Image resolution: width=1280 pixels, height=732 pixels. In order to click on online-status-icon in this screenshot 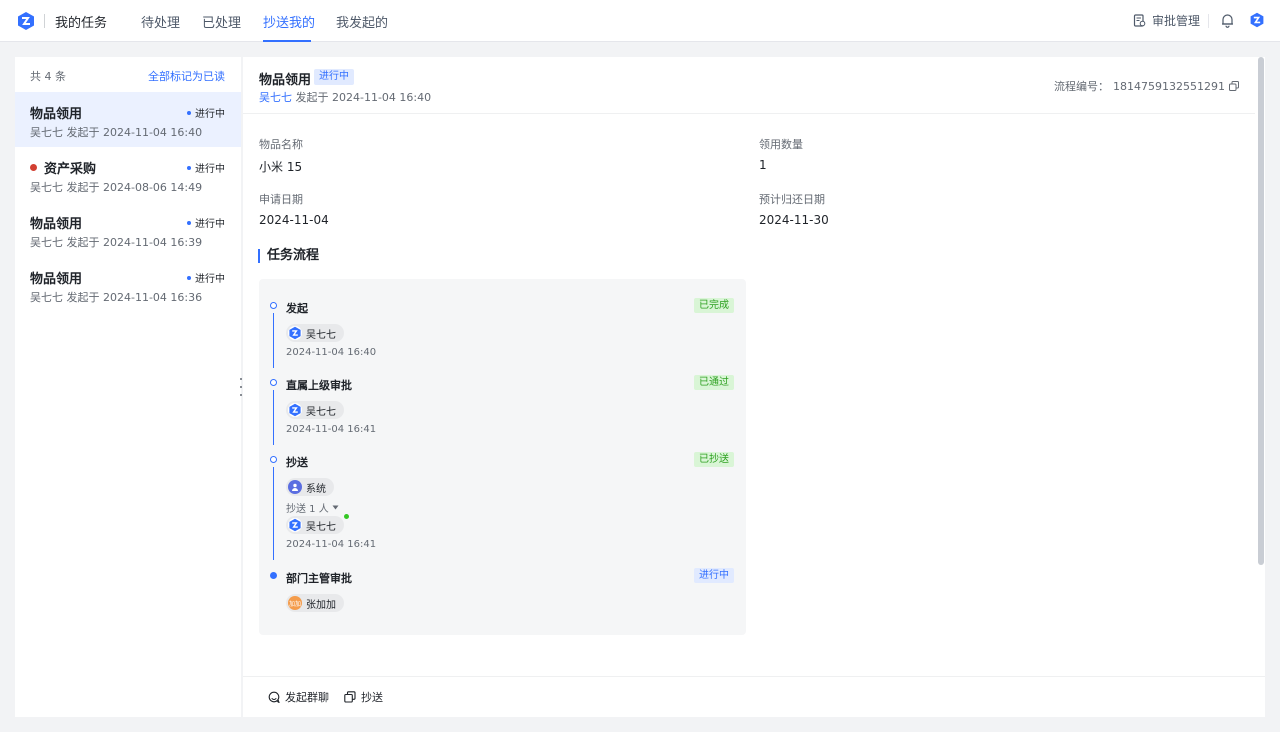, I will do `click(346, 516)`.